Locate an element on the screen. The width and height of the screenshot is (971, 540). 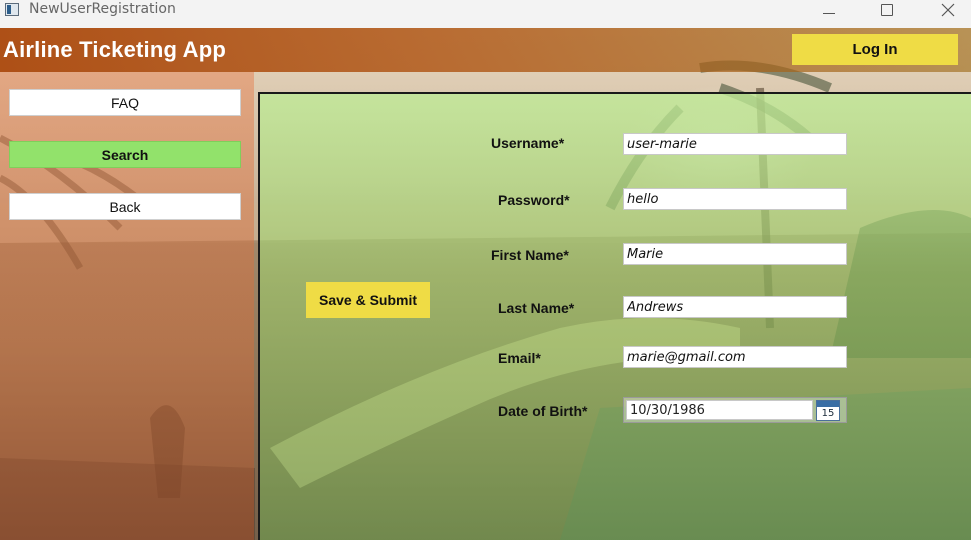
window-titlebar: NewUserRegistration is located at coordinates (485, 14).